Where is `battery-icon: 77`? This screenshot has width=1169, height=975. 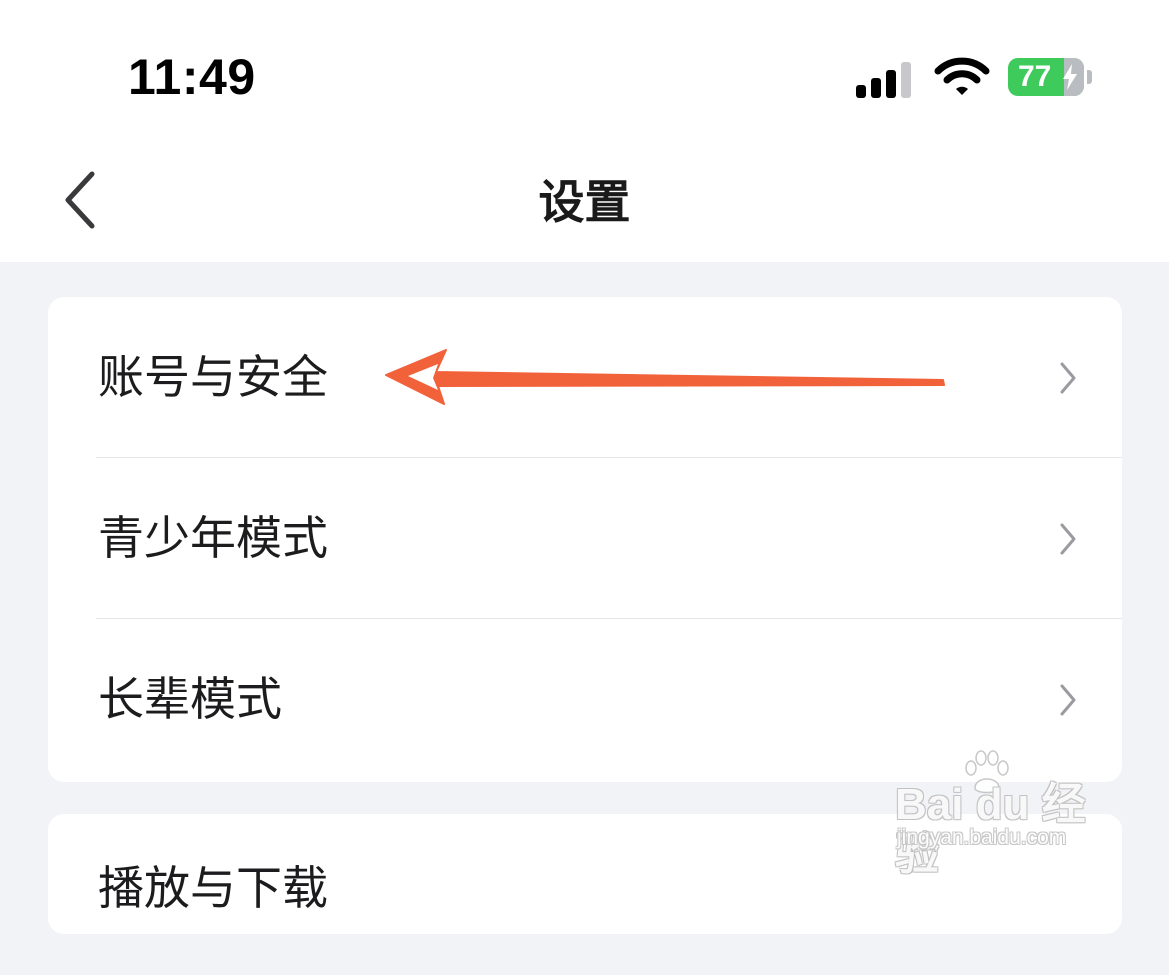 battery-icon: 77 is located at coordinates (1046, 77).